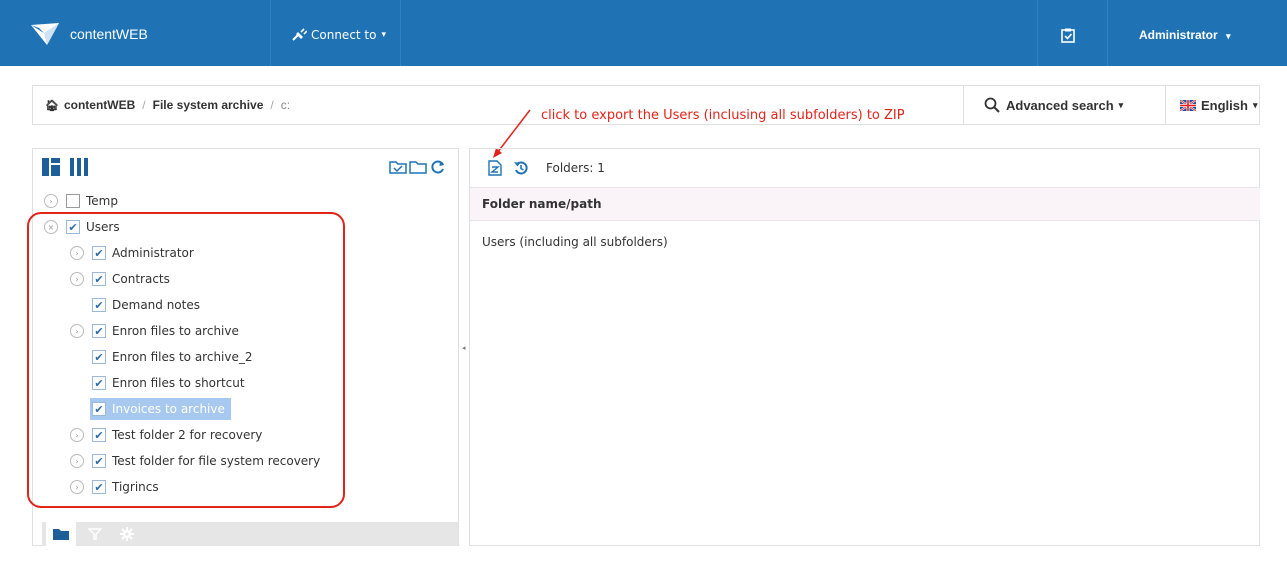 Image resolution: width=1287 pixels, height=567 pixels. What do you see at coordinates (186, 360) in the screenshot?
I see `highlight-outline` at bounding box center [186, 360].